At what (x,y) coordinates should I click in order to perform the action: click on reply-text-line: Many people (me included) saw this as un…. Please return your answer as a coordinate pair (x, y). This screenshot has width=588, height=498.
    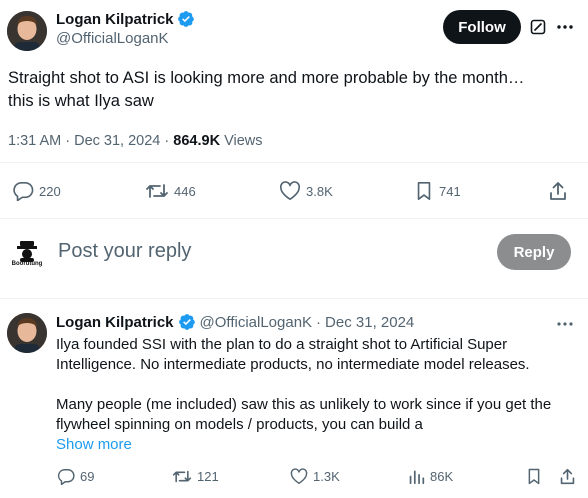
    Looking at the image, I should click on (304, 404).